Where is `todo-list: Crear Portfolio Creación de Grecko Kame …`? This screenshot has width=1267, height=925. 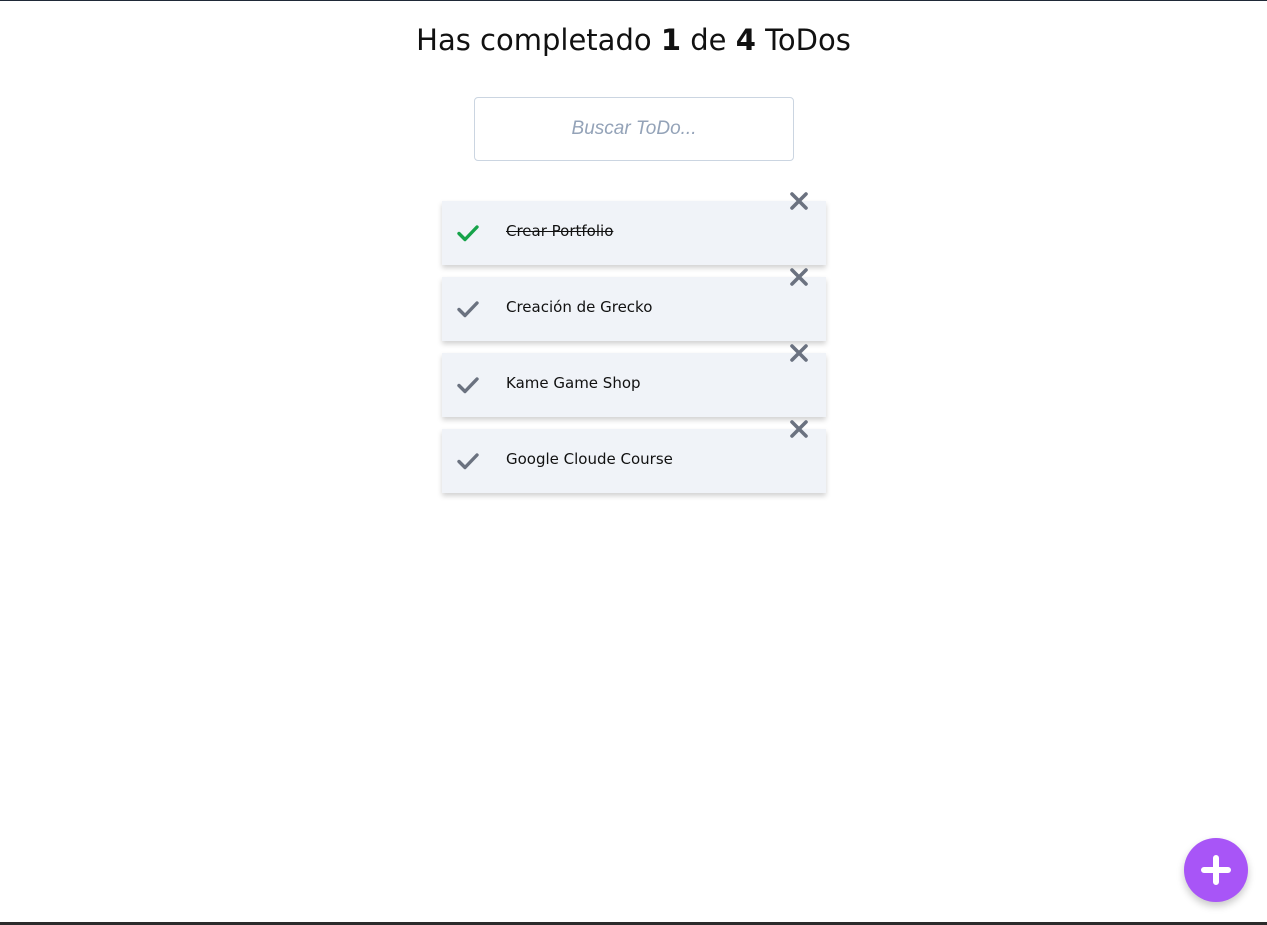
todo-list: Crear Portfolio Creación de Grecko Kame … is located at coordinates (634, 348).